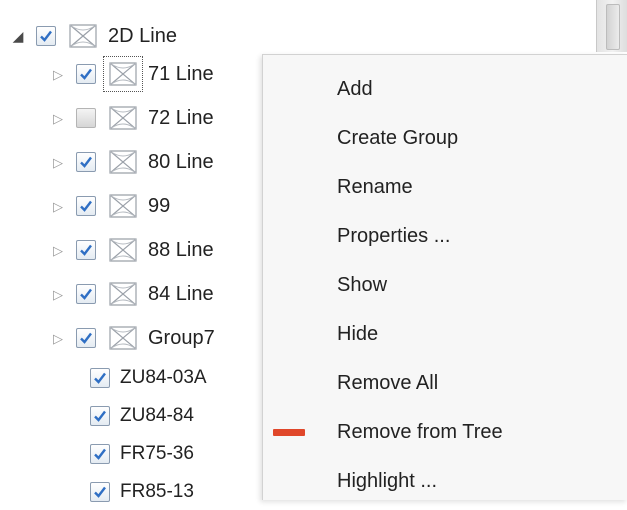 The height and width of the screenshot is (510, 627). I want to click on tree-item-label: FR75-36, so click(157, 453).